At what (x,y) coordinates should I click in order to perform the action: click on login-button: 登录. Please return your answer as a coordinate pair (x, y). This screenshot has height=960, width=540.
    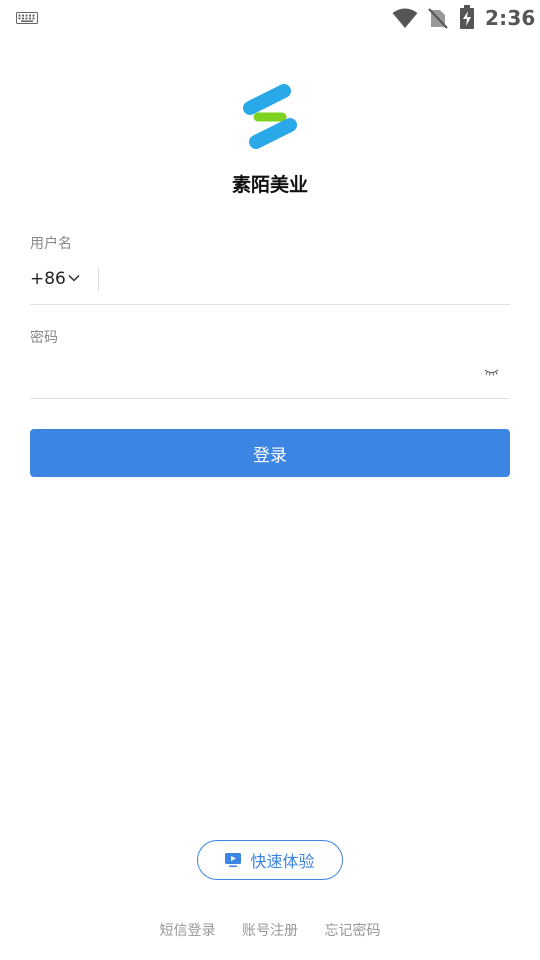
    Looking at the image, I should click on (270, 453).